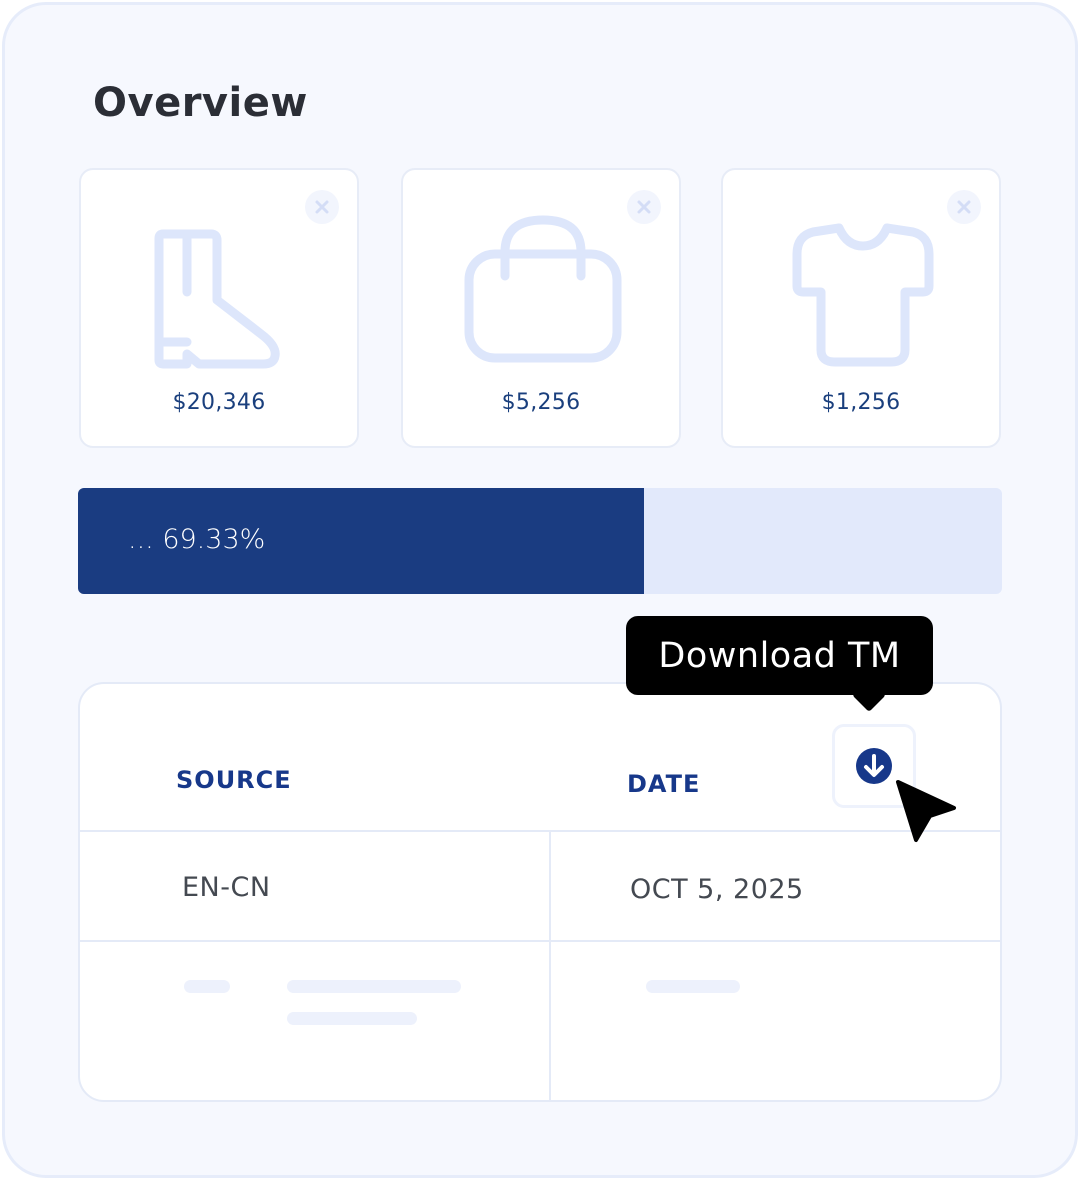 The height and width of the screenshot is (1180, 1080). Describe the element at coordinates (550, 966) in the screenshot. I see `column-divider` at that location.